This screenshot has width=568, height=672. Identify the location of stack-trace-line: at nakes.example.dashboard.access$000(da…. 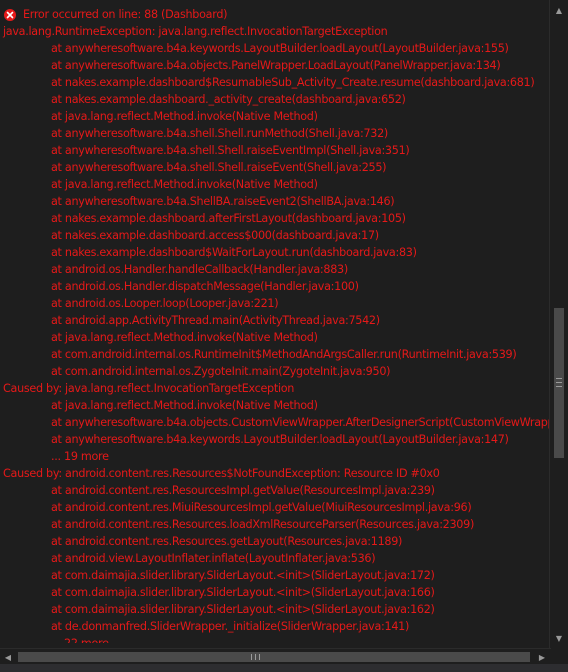
(215, 235).